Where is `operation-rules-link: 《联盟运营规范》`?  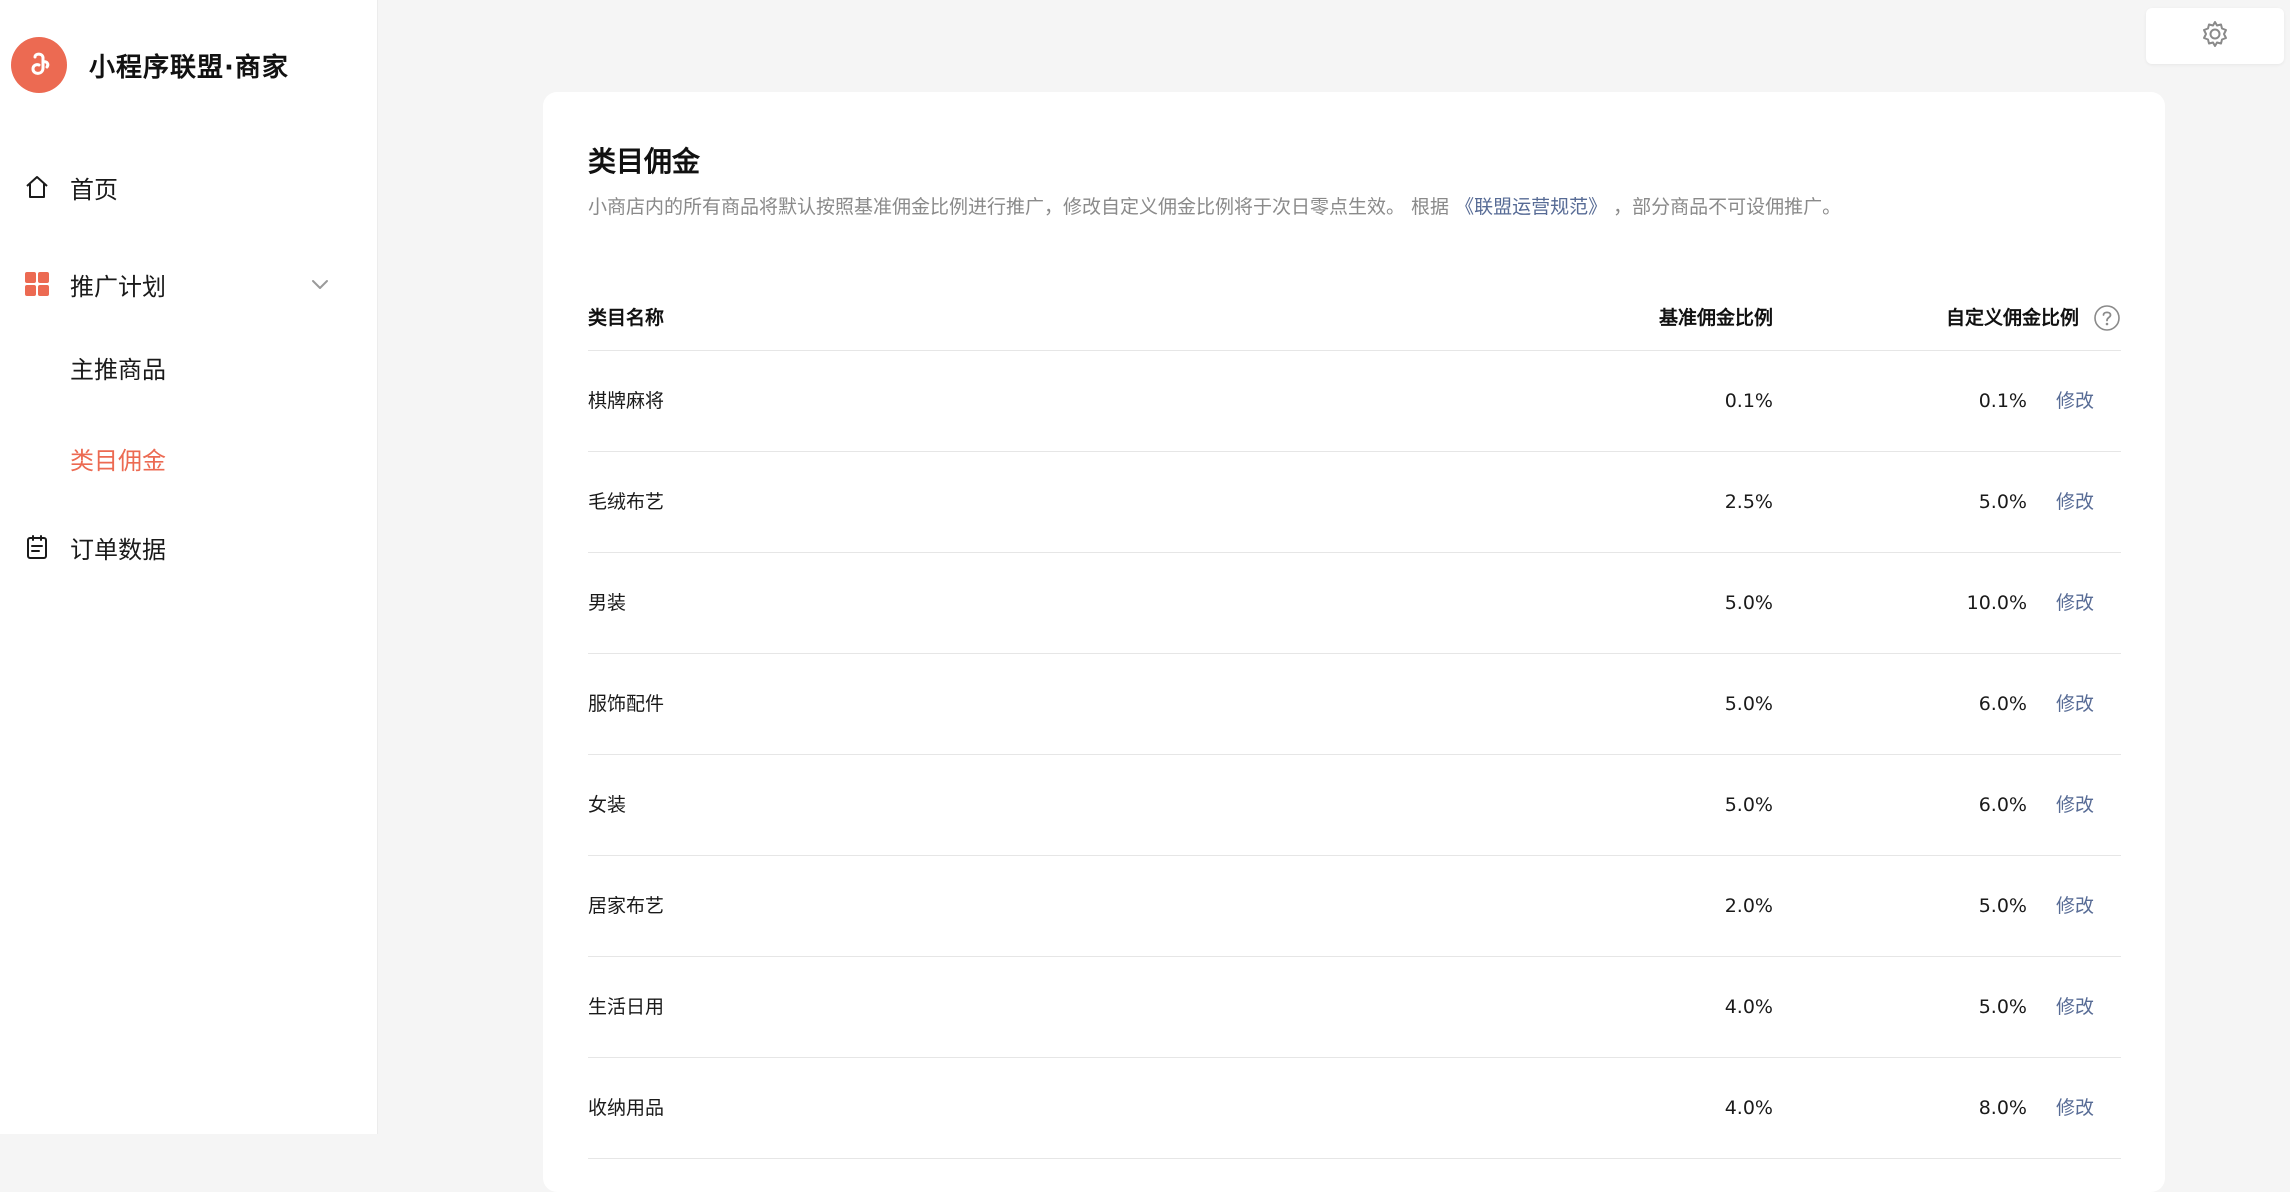 operation-rules-link: 《联盟运营规范》 is located at coordinates (1531, 207).